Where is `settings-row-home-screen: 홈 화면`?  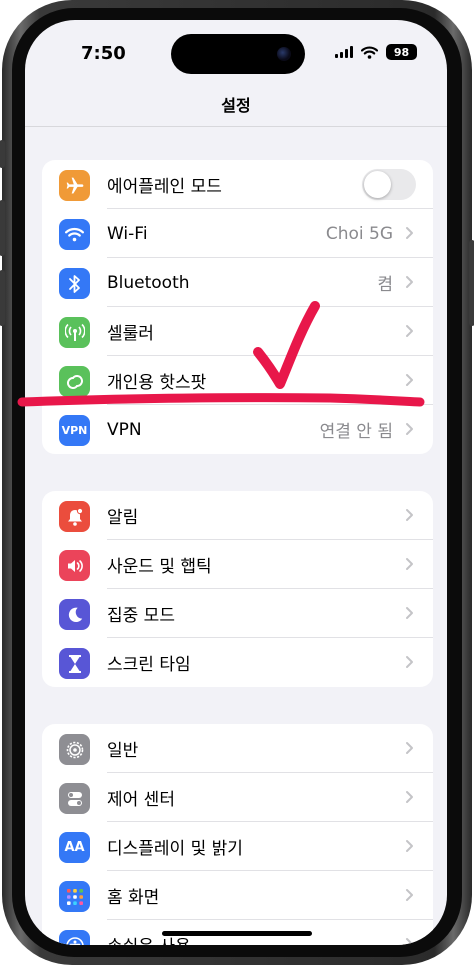 settings-row-home-screen: 홈 화면 is located at coordinates (237, 895).